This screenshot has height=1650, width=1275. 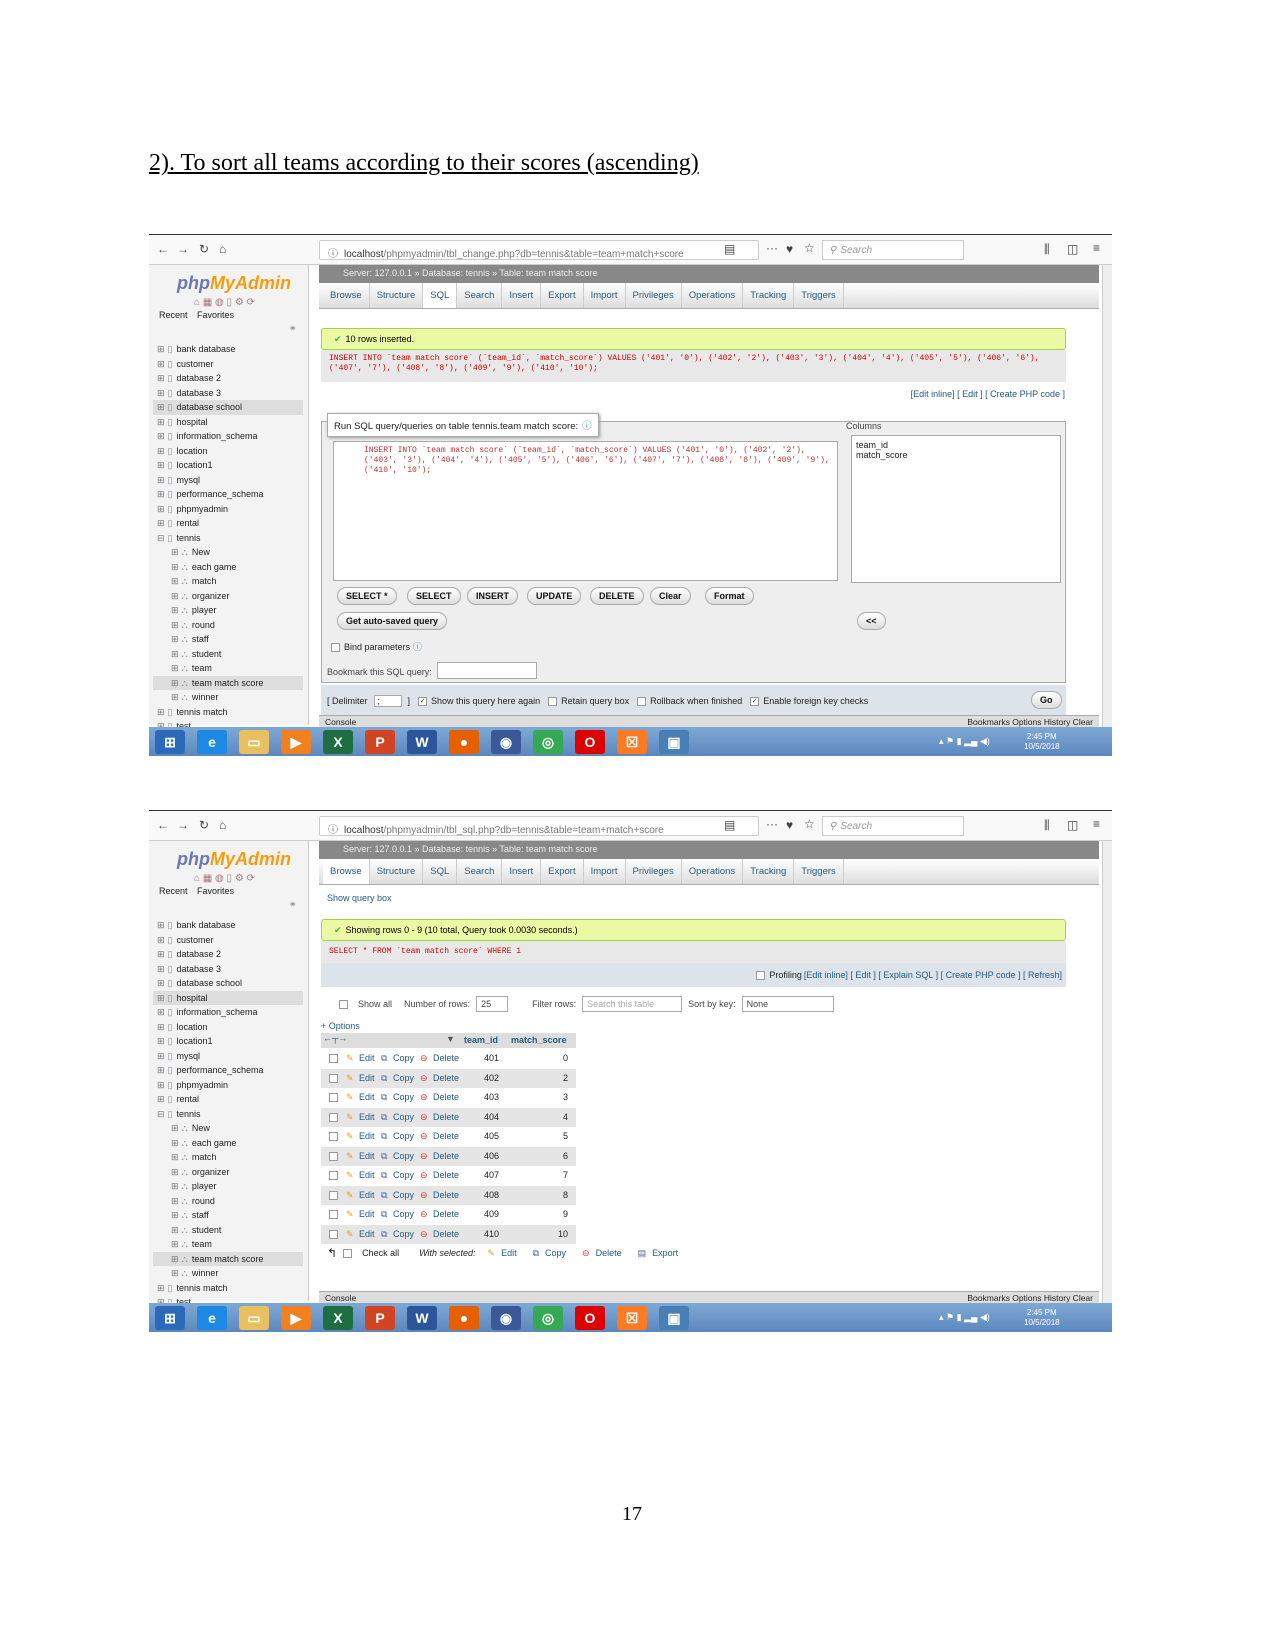 What do you see at coordinates (228, 712) in the screenshot?
I see `sidebar-item: ⊞ ▯ tennis match` at bounding box center [228, 712].